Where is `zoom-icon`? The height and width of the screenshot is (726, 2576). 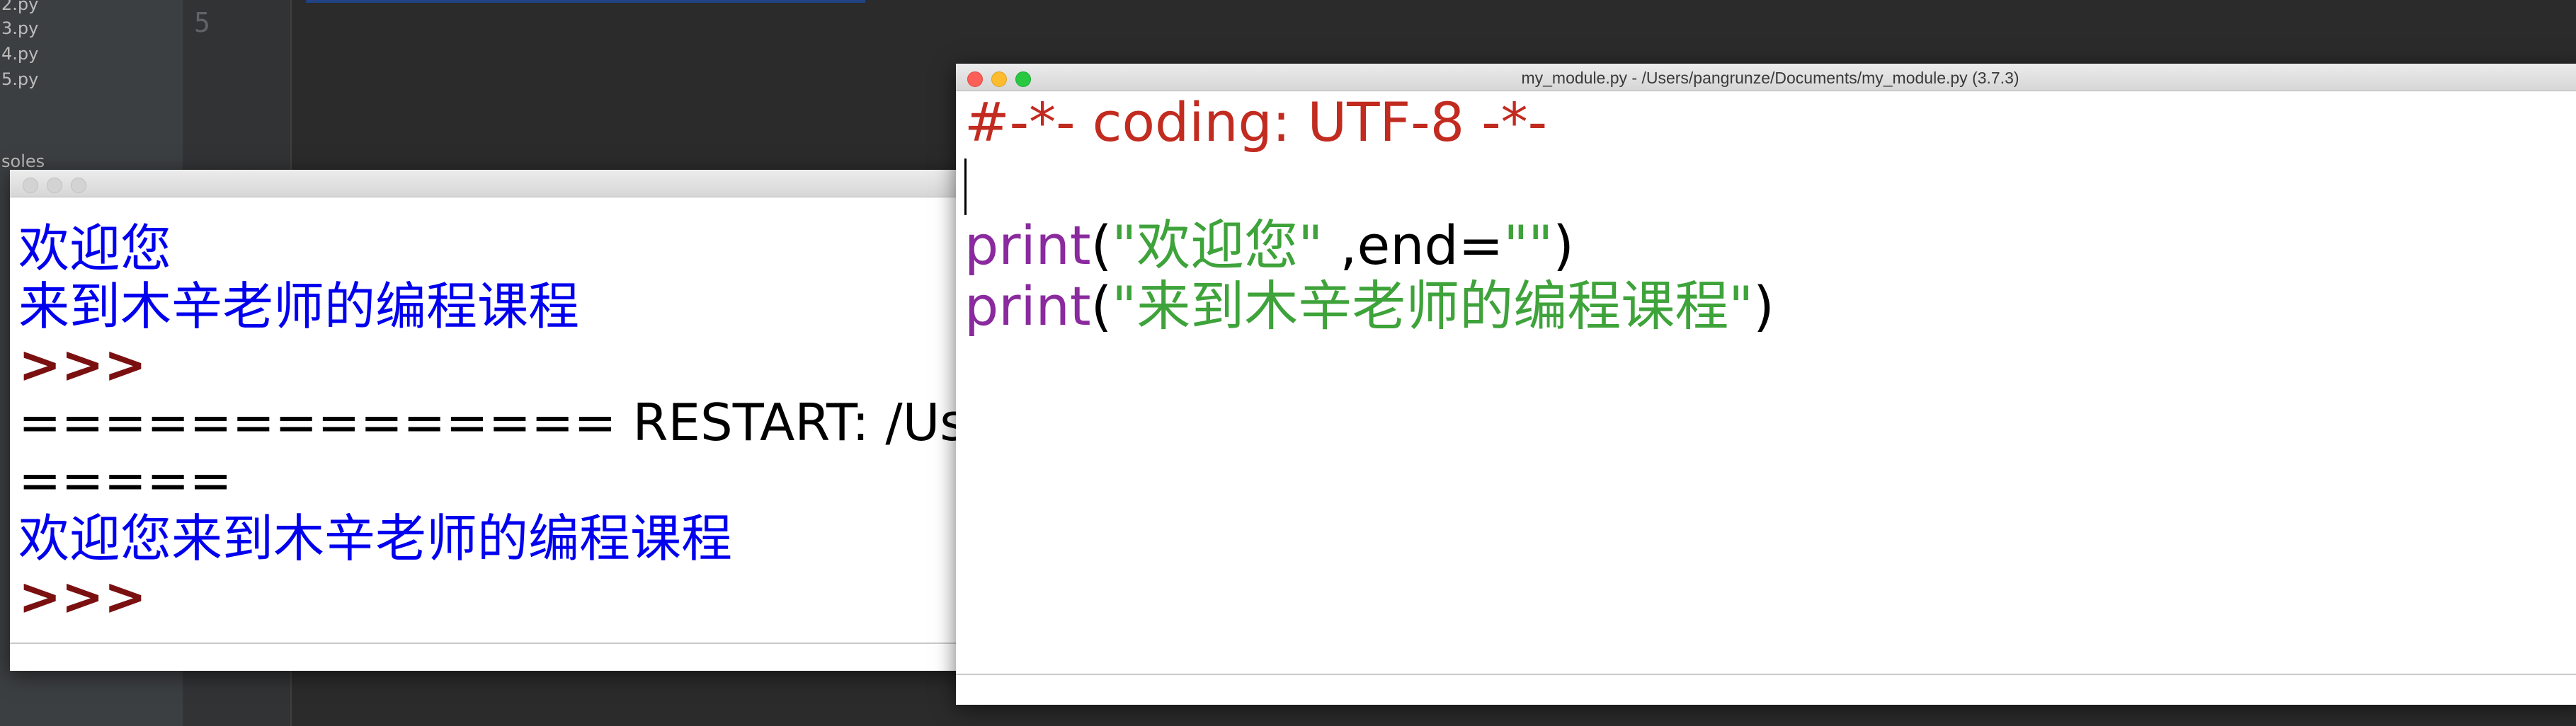
zoom-icon is located at coordinates (78, 185).